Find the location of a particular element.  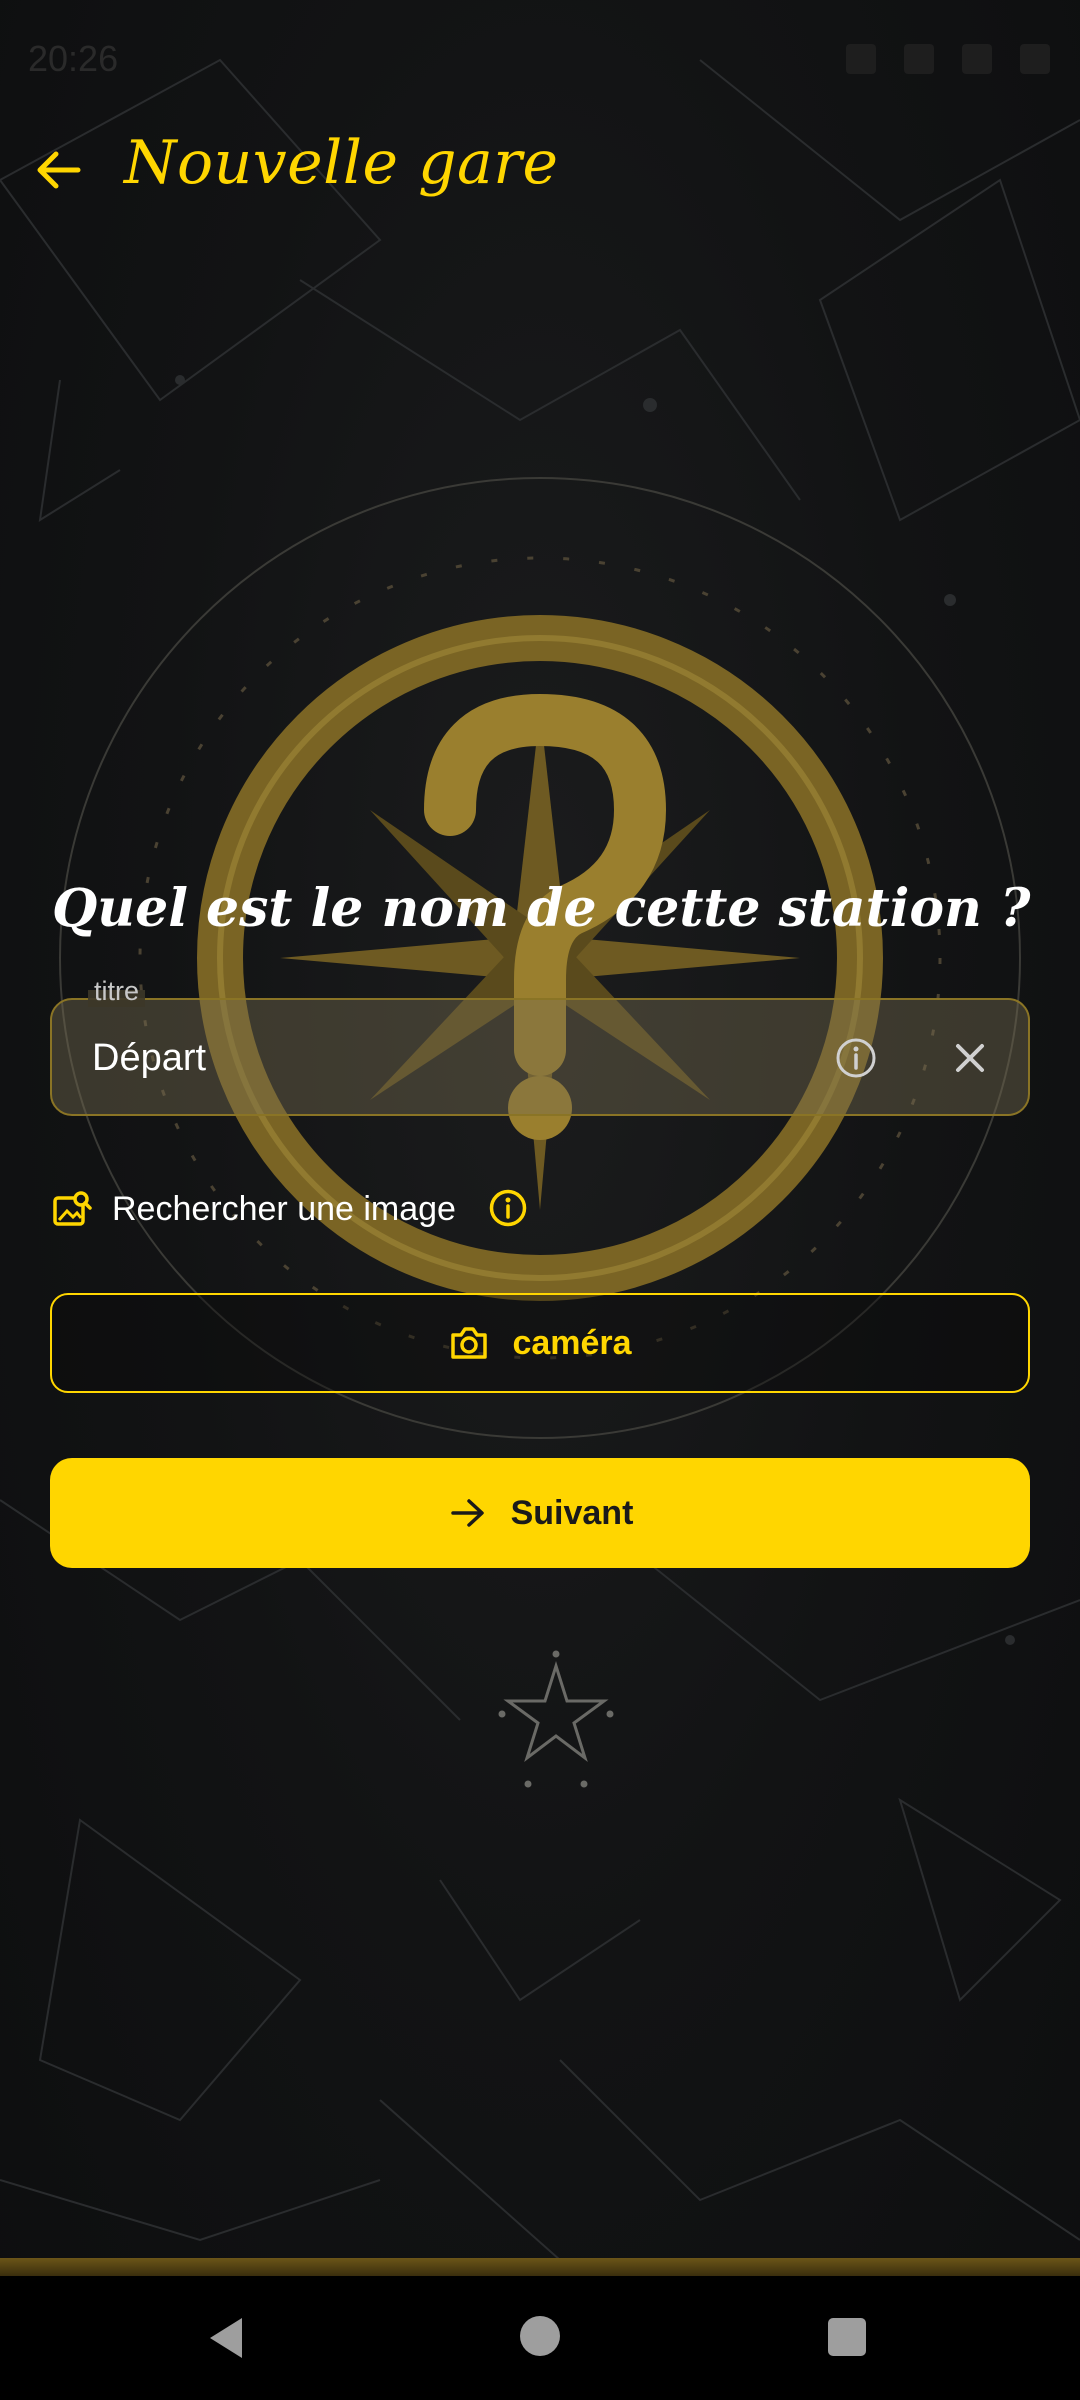

battery-icon is located at coordinates (1035, 59).